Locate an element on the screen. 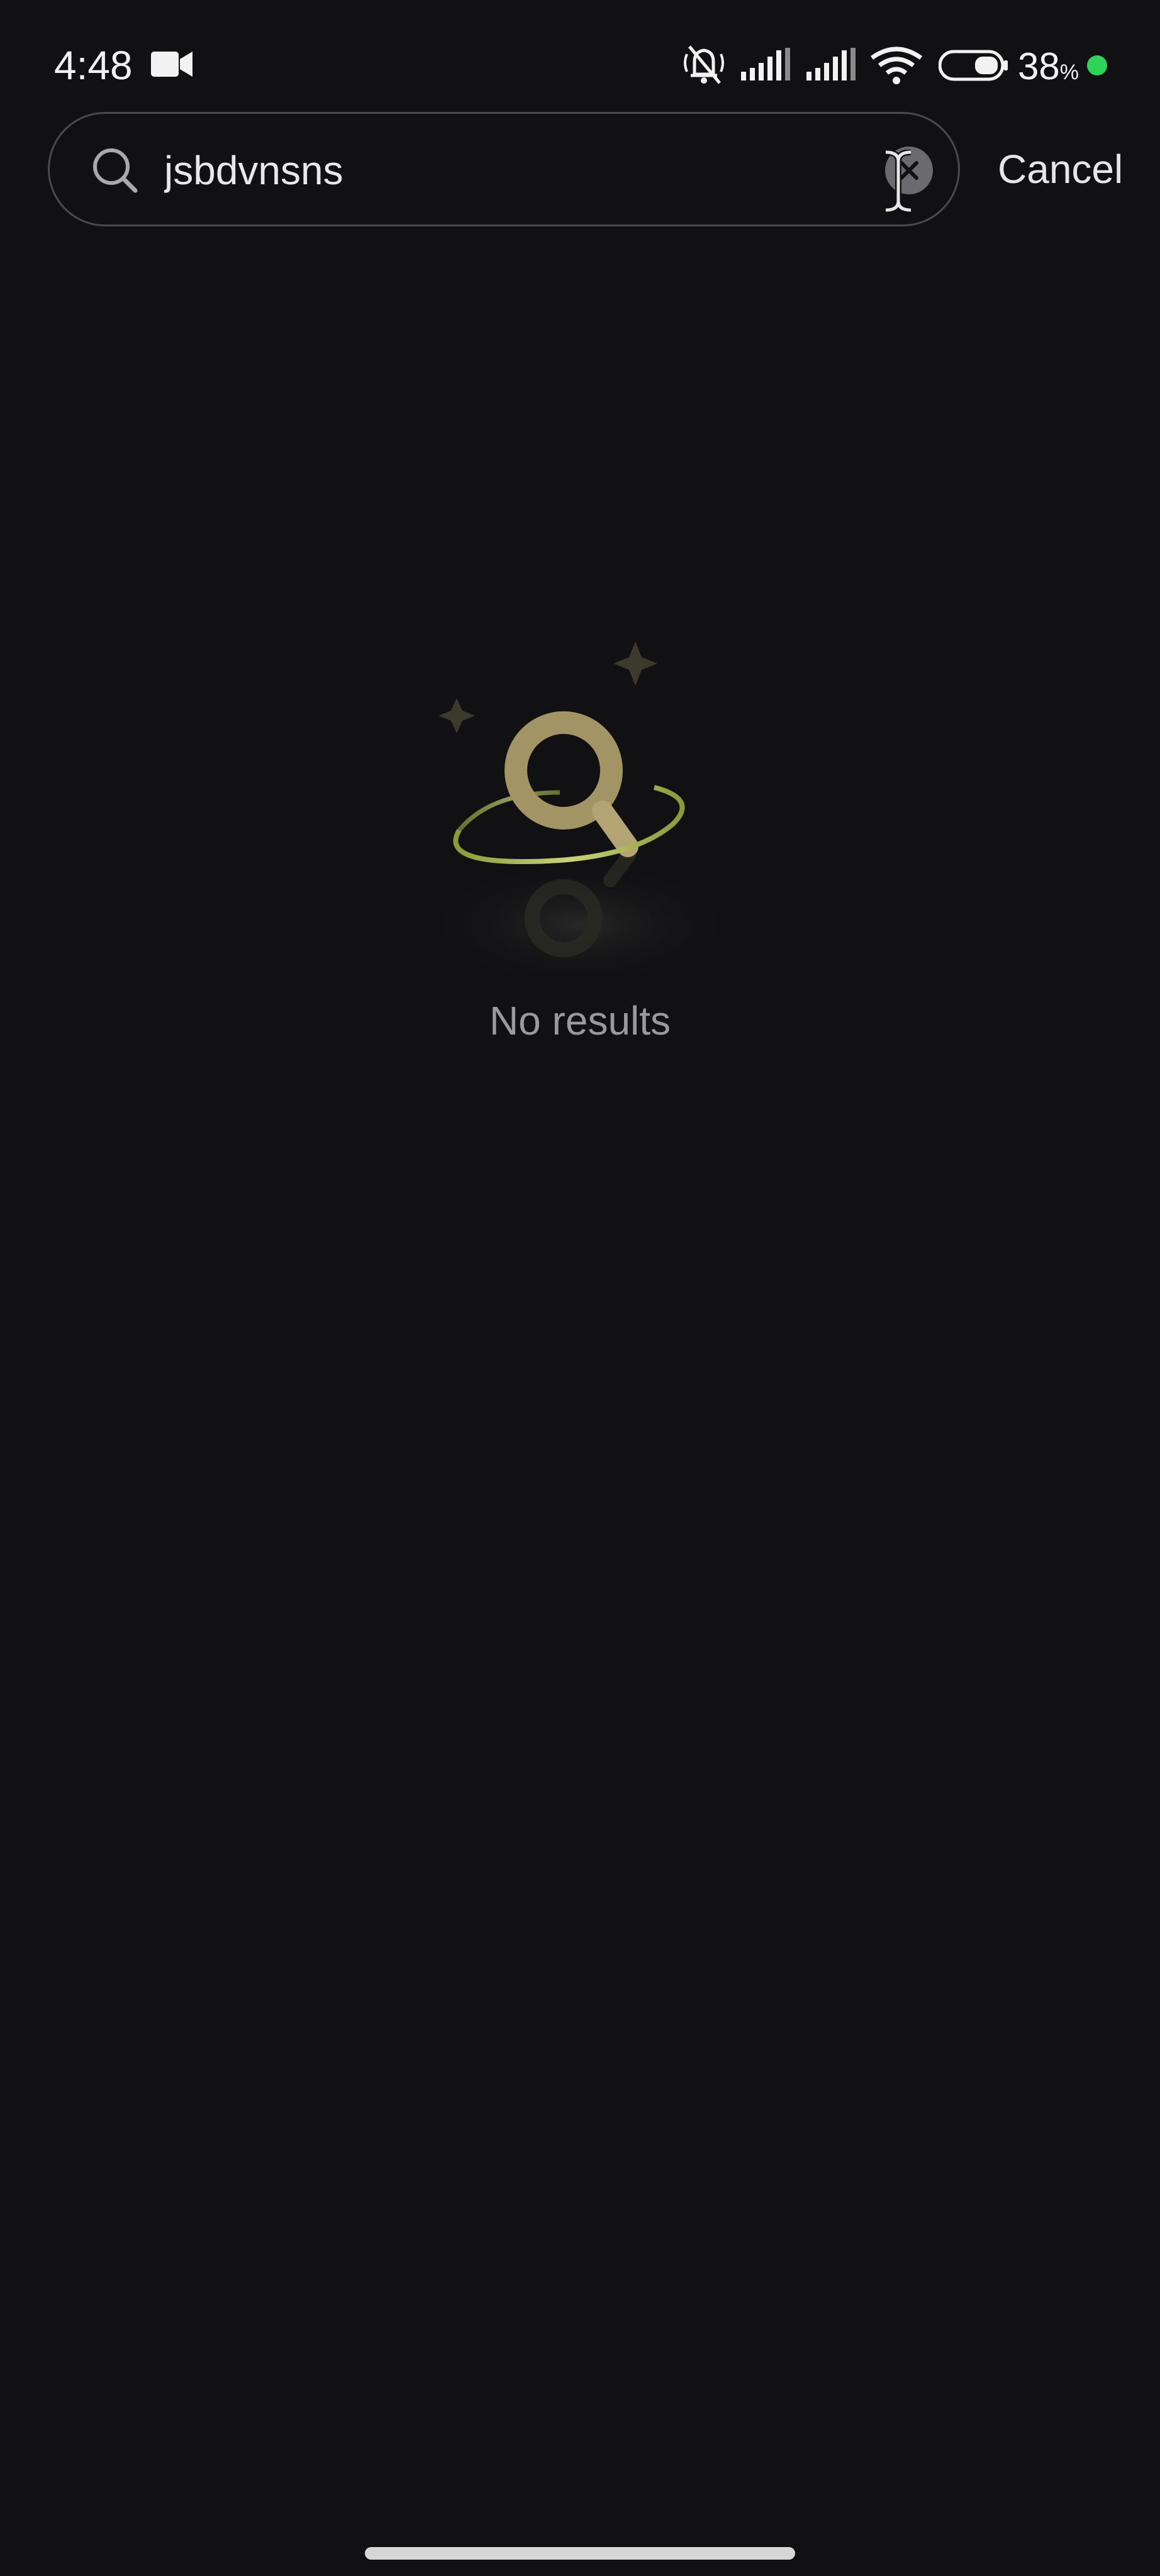 Image resolution: width=1160 pixels, height=2576 pixels. search-field is located at coordinates (504, 169).